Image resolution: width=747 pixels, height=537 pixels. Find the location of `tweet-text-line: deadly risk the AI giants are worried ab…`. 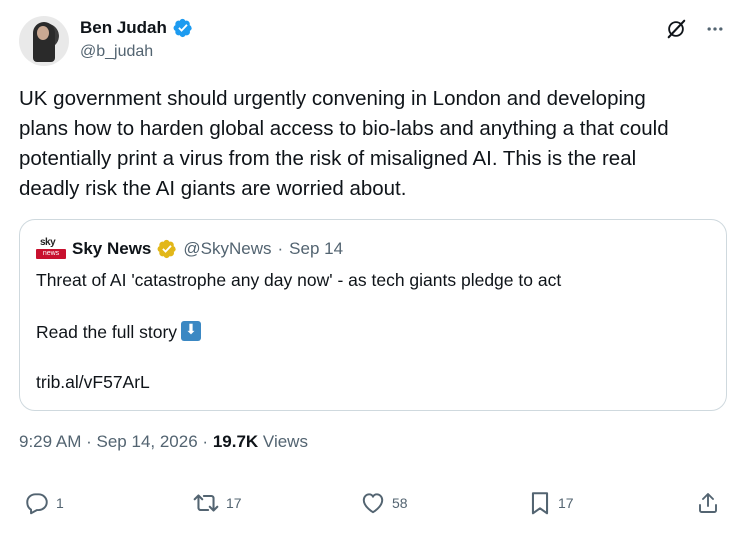

tweet-text-line: deadly risk the AI giants are worried ab… is located at coordinates (213, 188).